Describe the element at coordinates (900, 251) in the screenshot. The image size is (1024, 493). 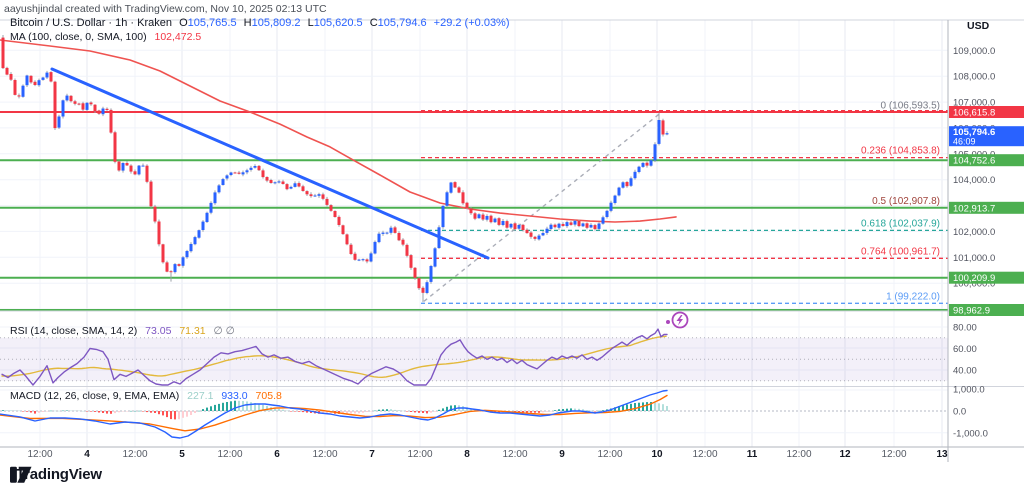
I see `fib-level-label: 0.764 (100,961.7)` at that location.